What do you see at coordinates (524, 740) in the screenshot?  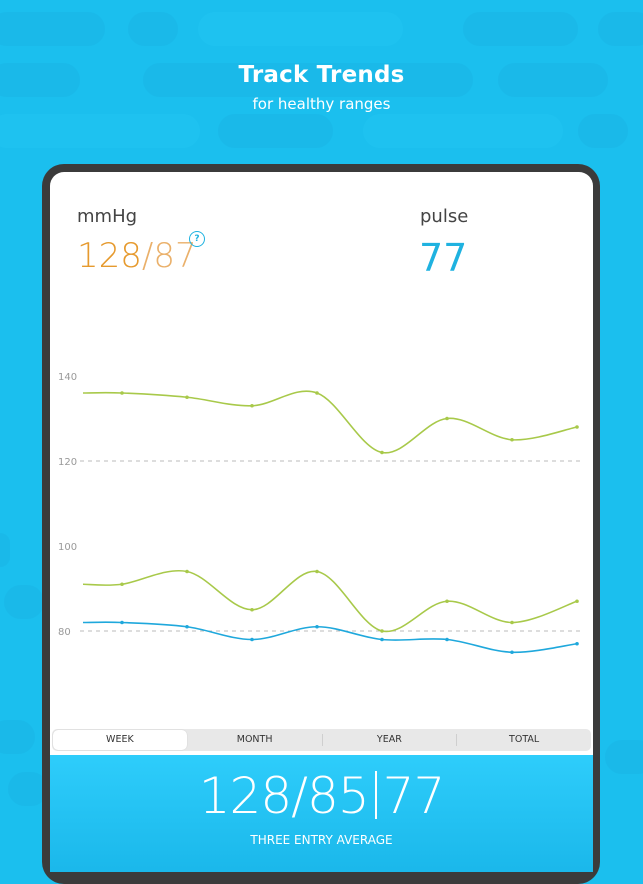 I see `tab-total: TOTAL` at bounding box center [524, 740].